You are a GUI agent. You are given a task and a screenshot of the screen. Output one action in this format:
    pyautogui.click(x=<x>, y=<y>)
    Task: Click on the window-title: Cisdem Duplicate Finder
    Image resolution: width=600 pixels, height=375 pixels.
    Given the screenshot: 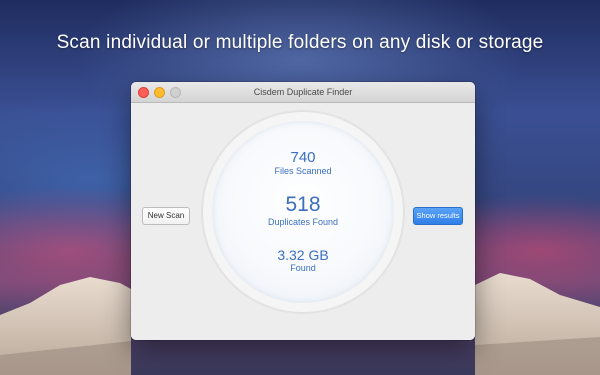 What is the action you would take?
    pyautogui.click(x=303, y=92)
    